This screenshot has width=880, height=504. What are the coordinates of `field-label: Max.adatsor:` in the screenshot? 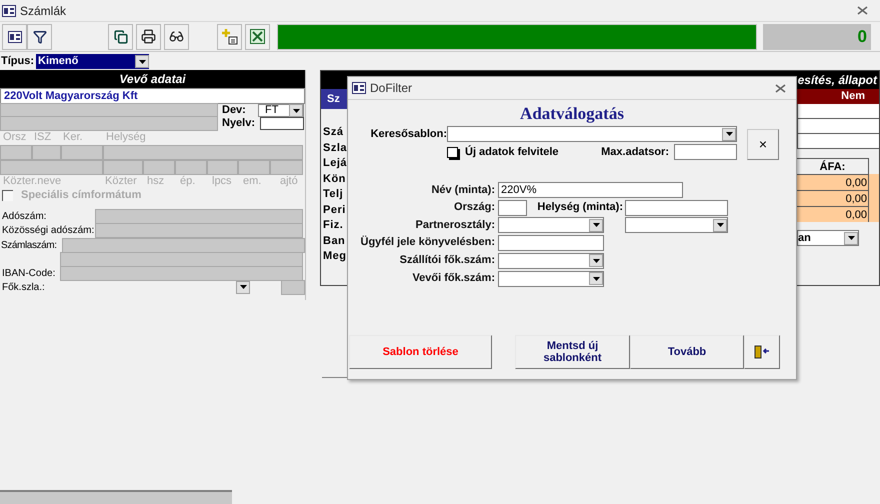 It's located at (635, 152).